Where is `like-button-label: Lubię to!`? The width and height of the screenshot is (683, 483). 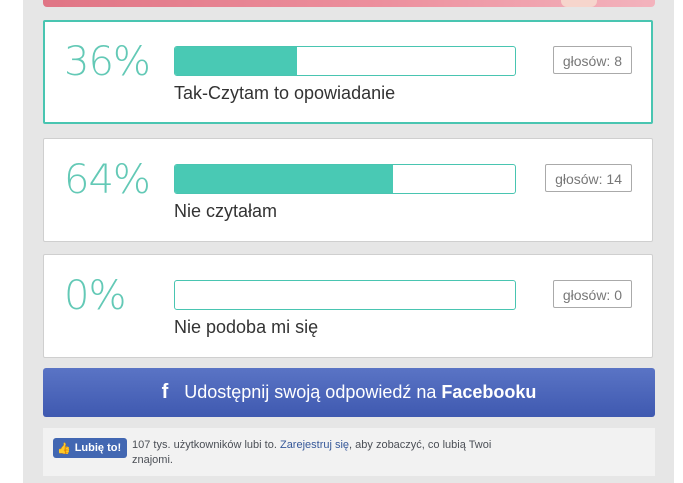 like-button-label: Lubię to! is located at coordinates (98, 448).